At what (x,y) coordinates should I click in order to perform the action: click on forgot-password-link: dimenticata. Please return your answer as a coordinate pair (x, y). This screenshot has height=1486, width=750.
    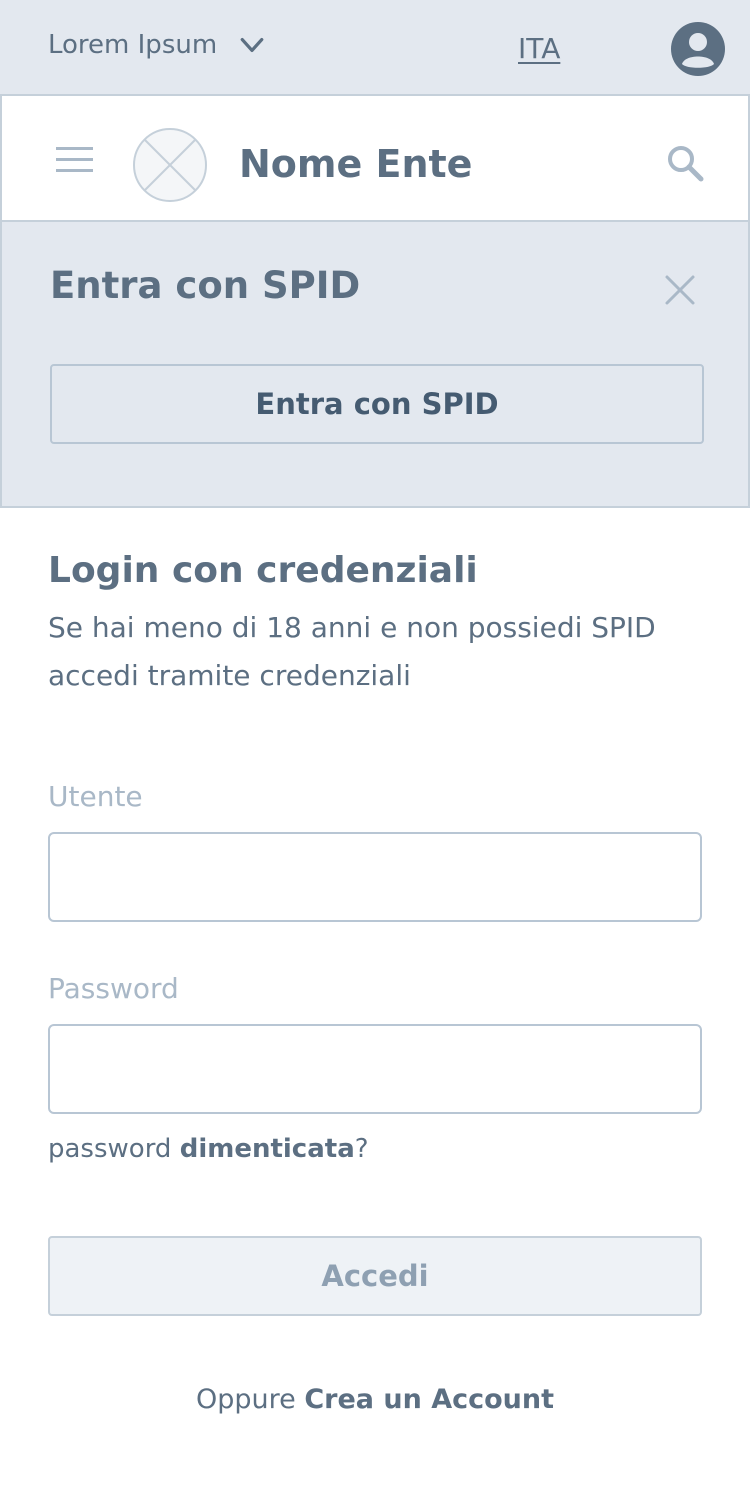
    Looking at the image, I should click on (267, 1149).